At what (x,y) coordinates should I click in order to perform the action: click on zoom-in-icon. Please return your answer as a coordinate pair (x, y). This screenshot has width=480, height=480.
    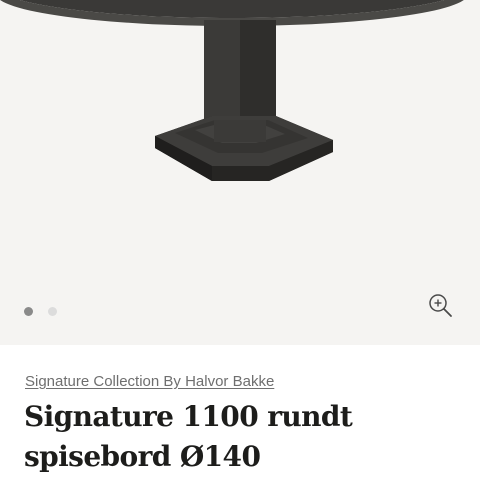
    Looking at the image, I should click on (440, 305).